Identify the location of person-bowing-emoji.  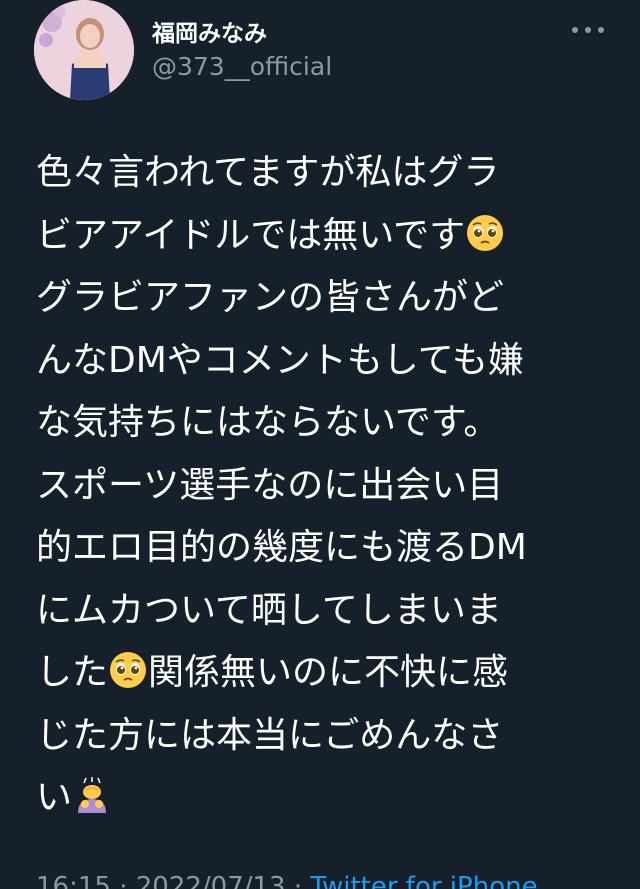
(92, 795).